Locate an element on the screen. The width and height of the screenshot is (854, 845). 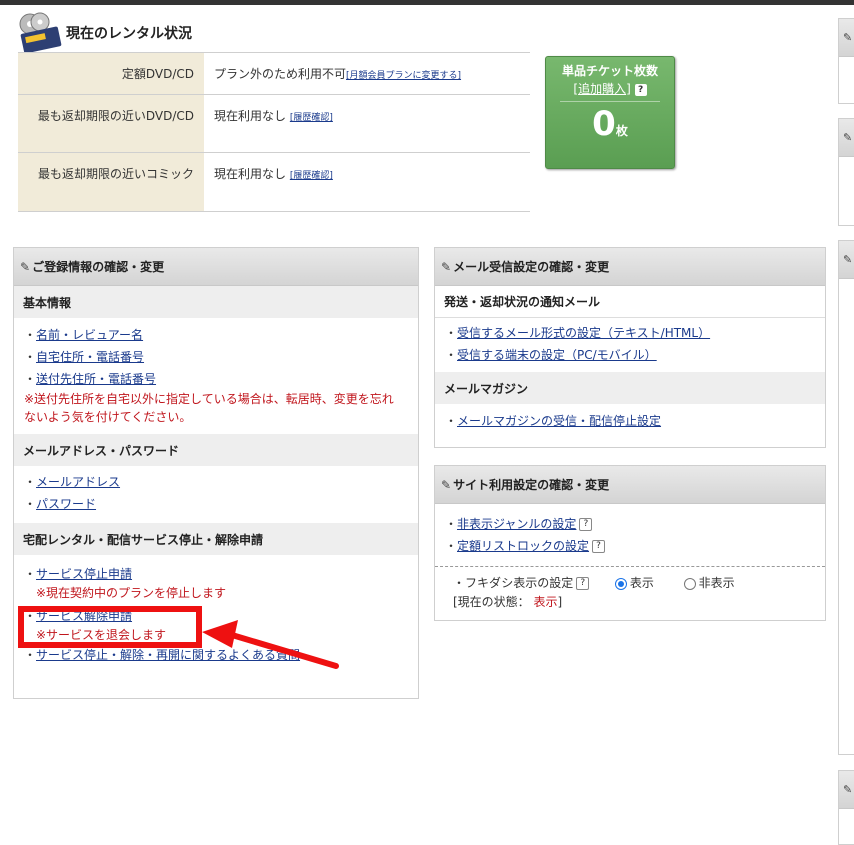
status-suffix: ] is located at coordinates (560, 602).